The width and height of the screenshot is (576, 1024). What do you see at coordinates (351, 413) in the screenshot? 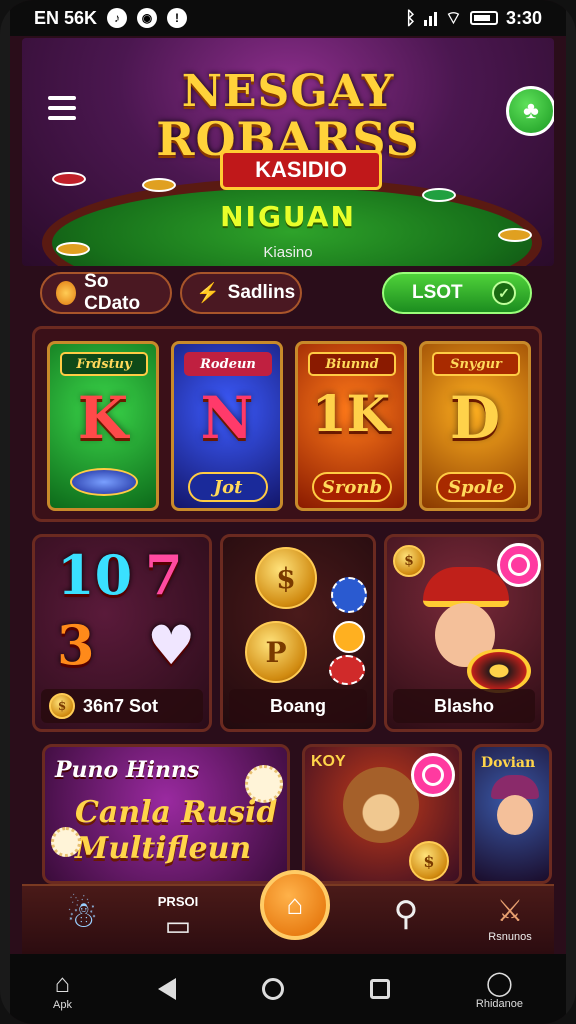
I see `slot-letter: 1K` at bounding box center [351, 413].